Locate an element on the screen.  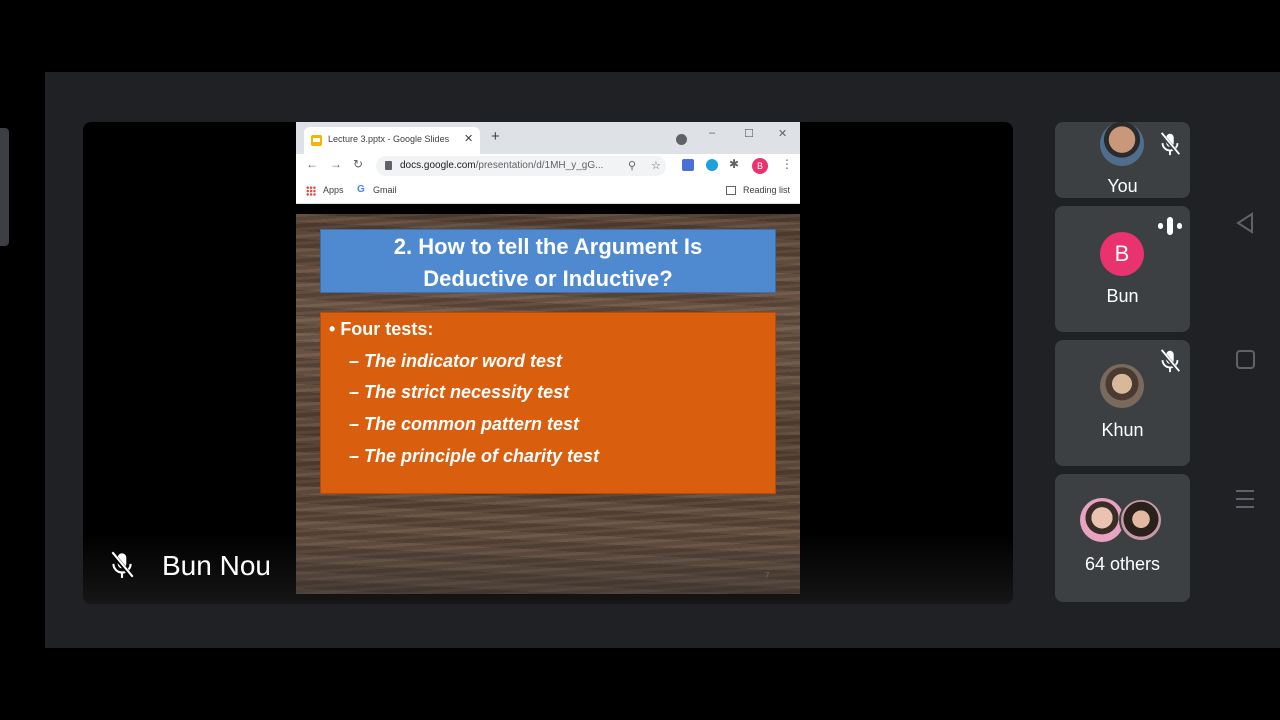
back-arrow-icon: ← is located at coordinates (312, 164).